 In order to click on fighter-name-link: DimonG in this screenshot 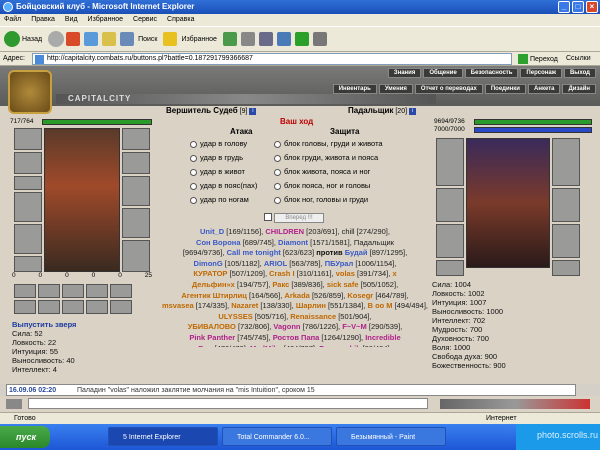, I will do `click(208, 263)`.